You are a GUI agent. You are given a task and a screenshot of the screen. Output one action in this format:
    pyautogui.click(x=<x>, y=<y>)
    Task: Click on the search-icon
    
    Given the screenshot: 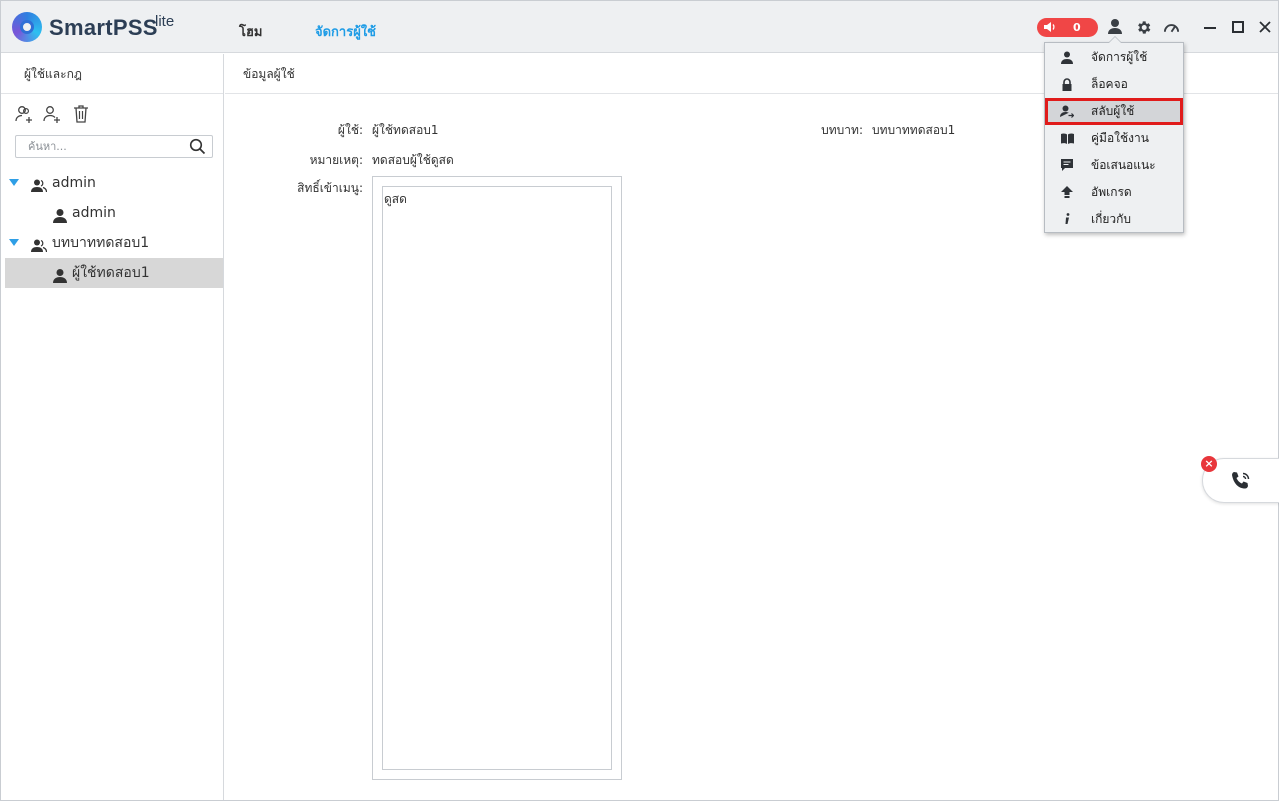 What is the action you would take?
    pyautogui.click(x=197, y=146)
    